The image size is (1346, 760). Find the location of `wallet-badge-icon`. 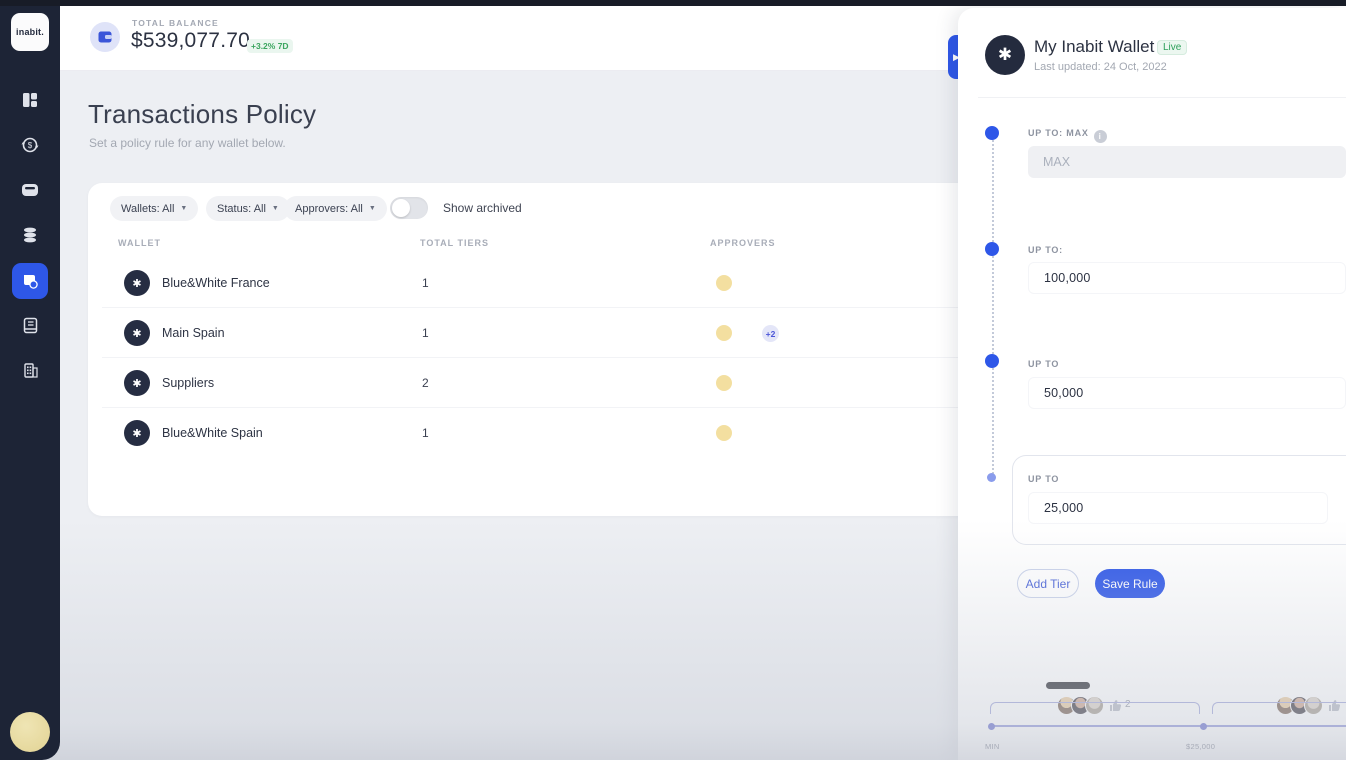

wallet-badge-icon is located at coordinates (30, 281).